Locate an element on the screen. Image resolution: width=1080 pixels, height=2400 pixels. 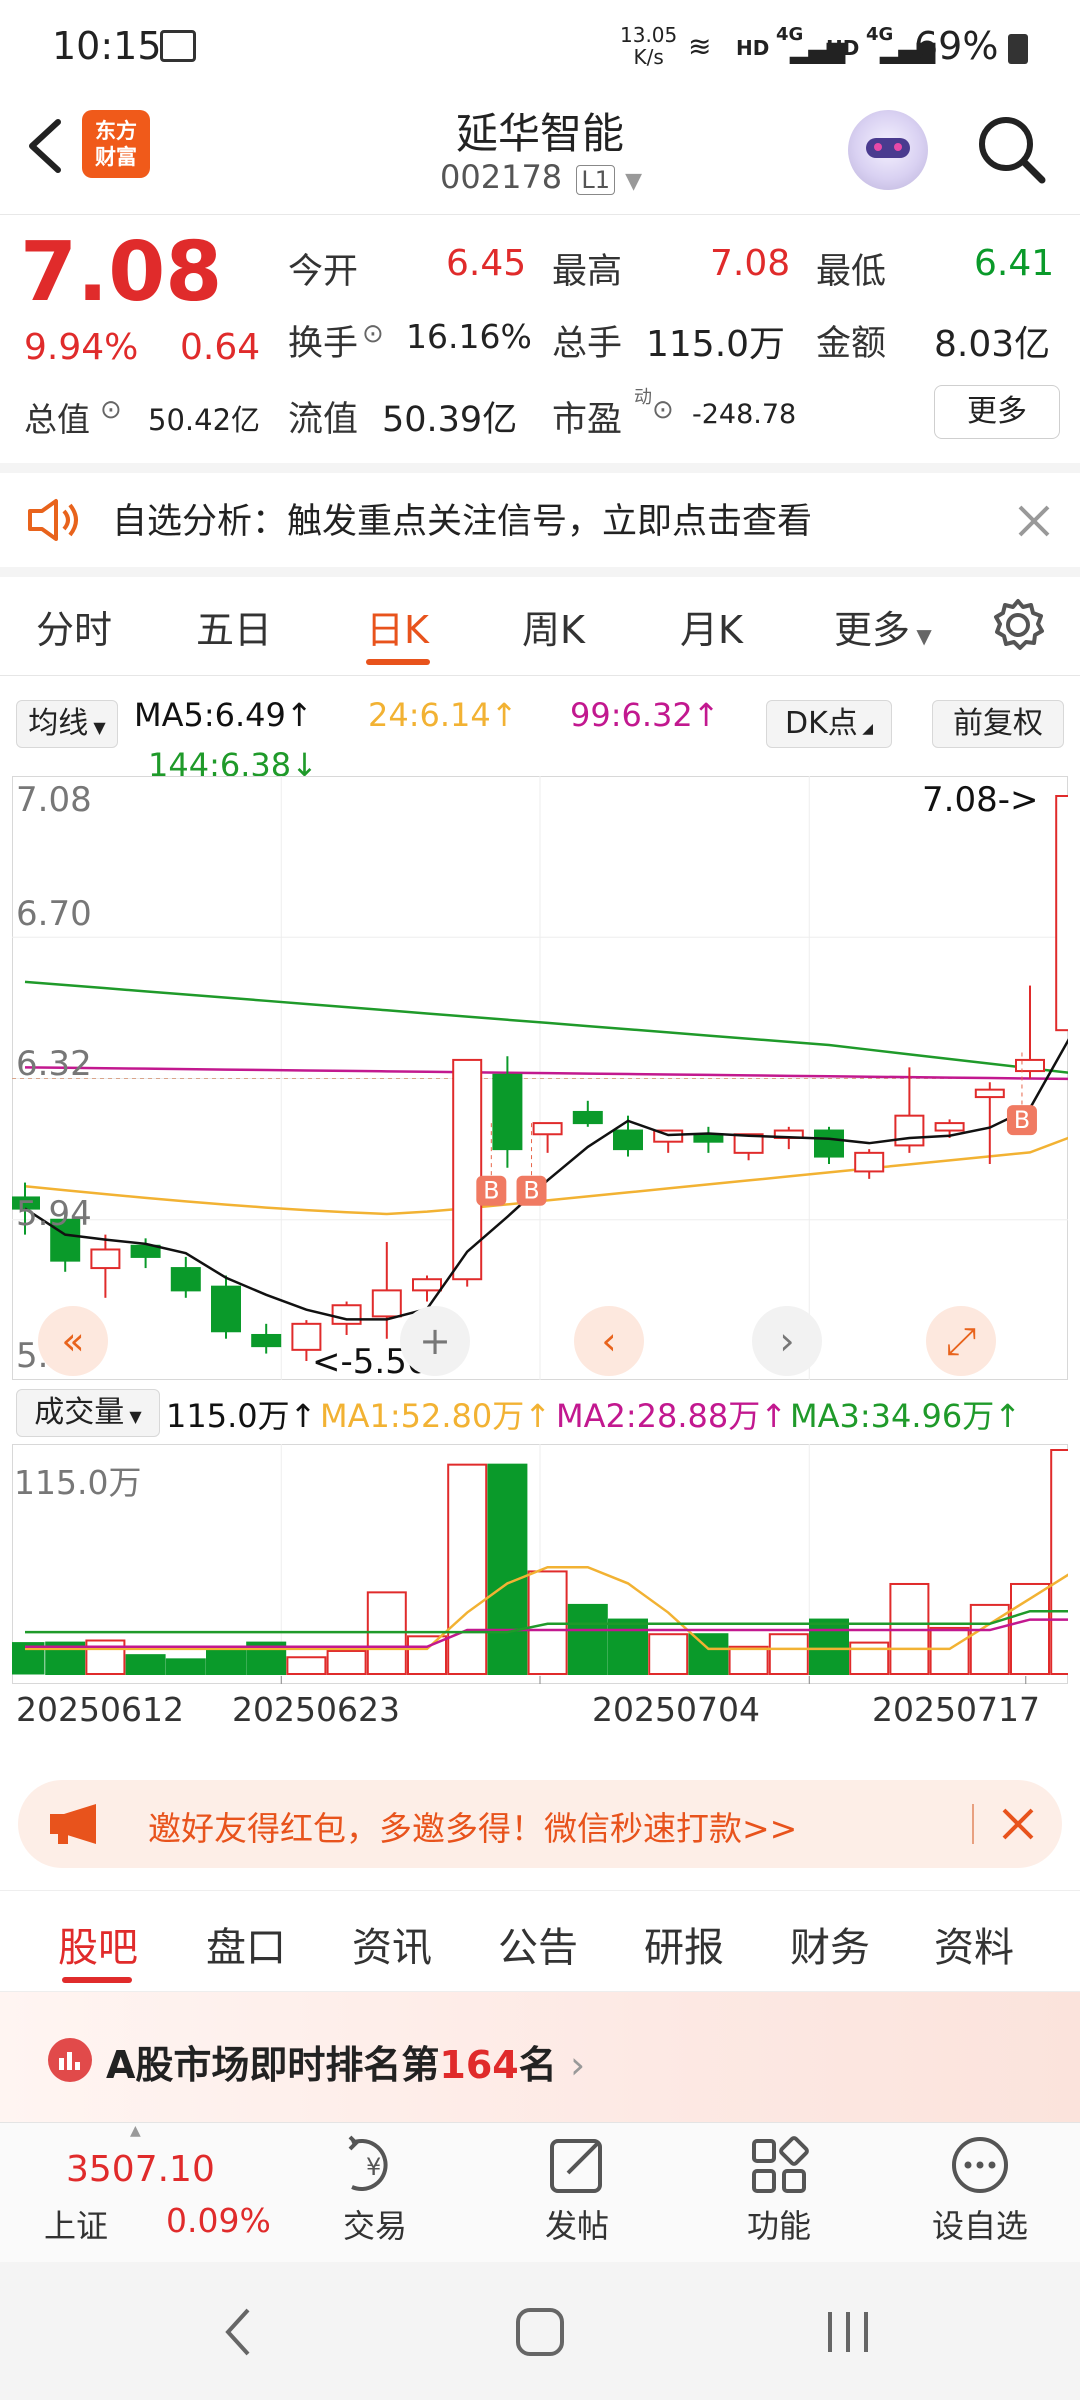
promo-banner-wrap: 邀好友得红包，多邀多得！微信秒速打款>> is located at coordinates (540, 1820).